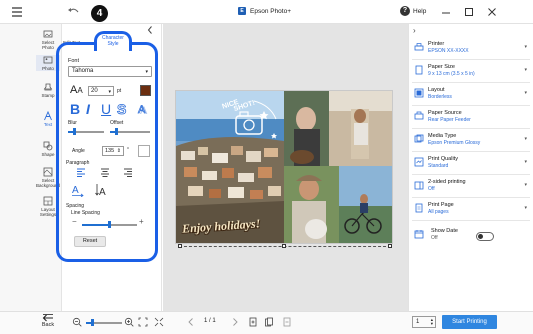 This screenshot has width=533, height=334. Describe the element at coordinates (110, 71) in the screenshot. I see `font-select: Tahoma ▾` at that location.